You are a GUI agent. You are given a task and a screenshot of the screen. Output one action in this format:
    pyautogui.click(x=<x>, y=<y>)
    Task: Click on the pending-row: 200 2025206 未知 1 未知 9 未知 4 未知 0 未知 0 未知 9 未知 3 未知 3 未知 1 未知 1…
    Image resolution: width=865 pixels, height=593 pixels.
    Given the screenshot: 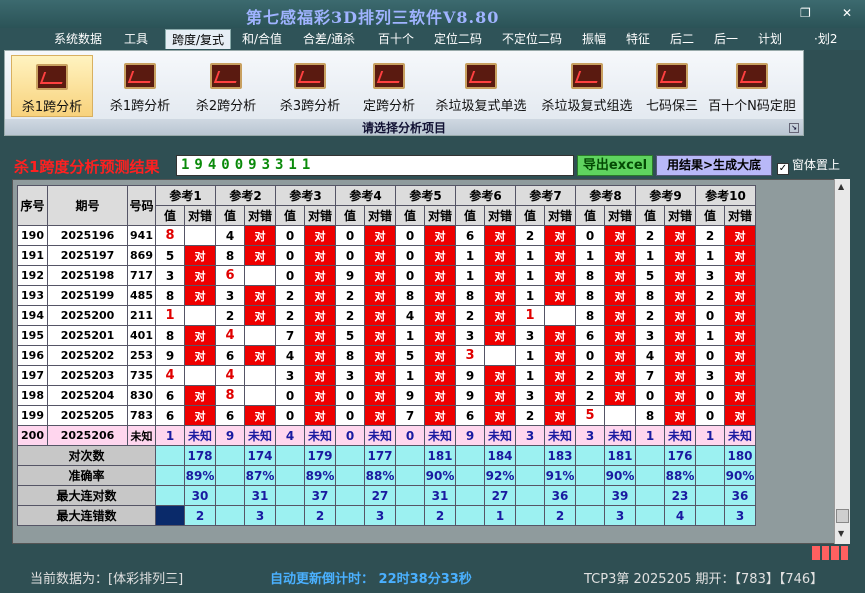 What is the action you would take?
    pyautogui.click(x=386, y=435)
    